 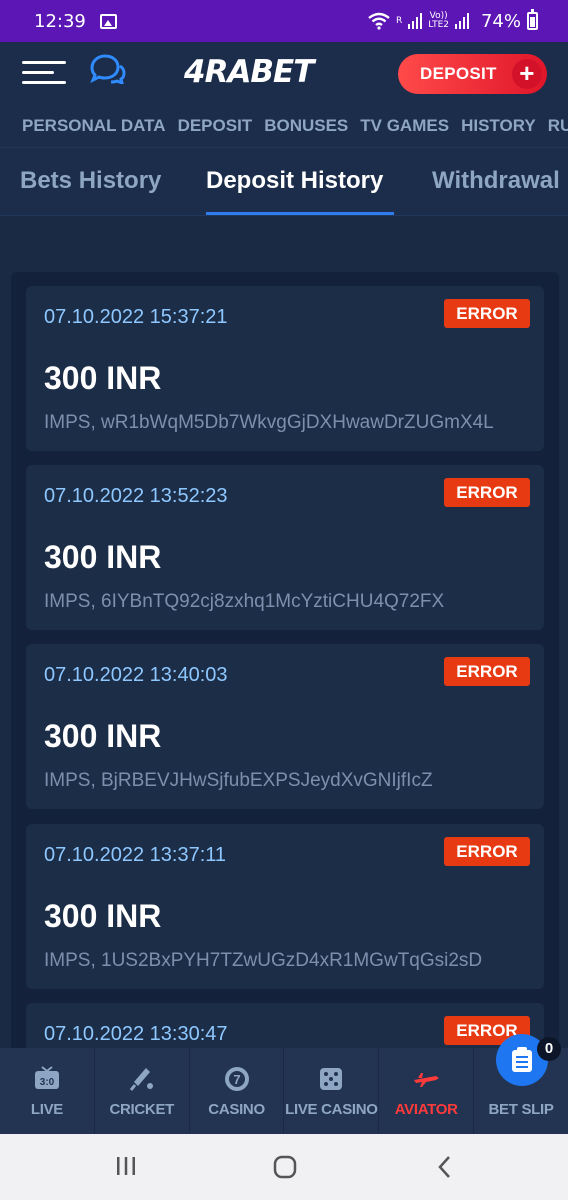 I want to click on home-icon, so click(x=285, y=1167).